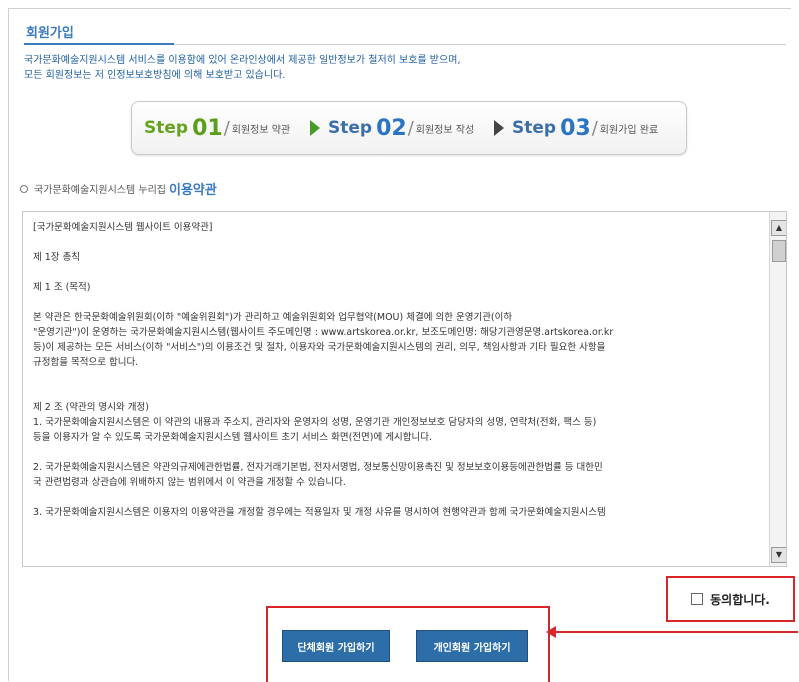 This screenshot has height=682, width=799. What do you see at coordinates (629, 130) in the screenshot?
I see `step-label: 회원가입 완료` at bounding box center [629, 130].